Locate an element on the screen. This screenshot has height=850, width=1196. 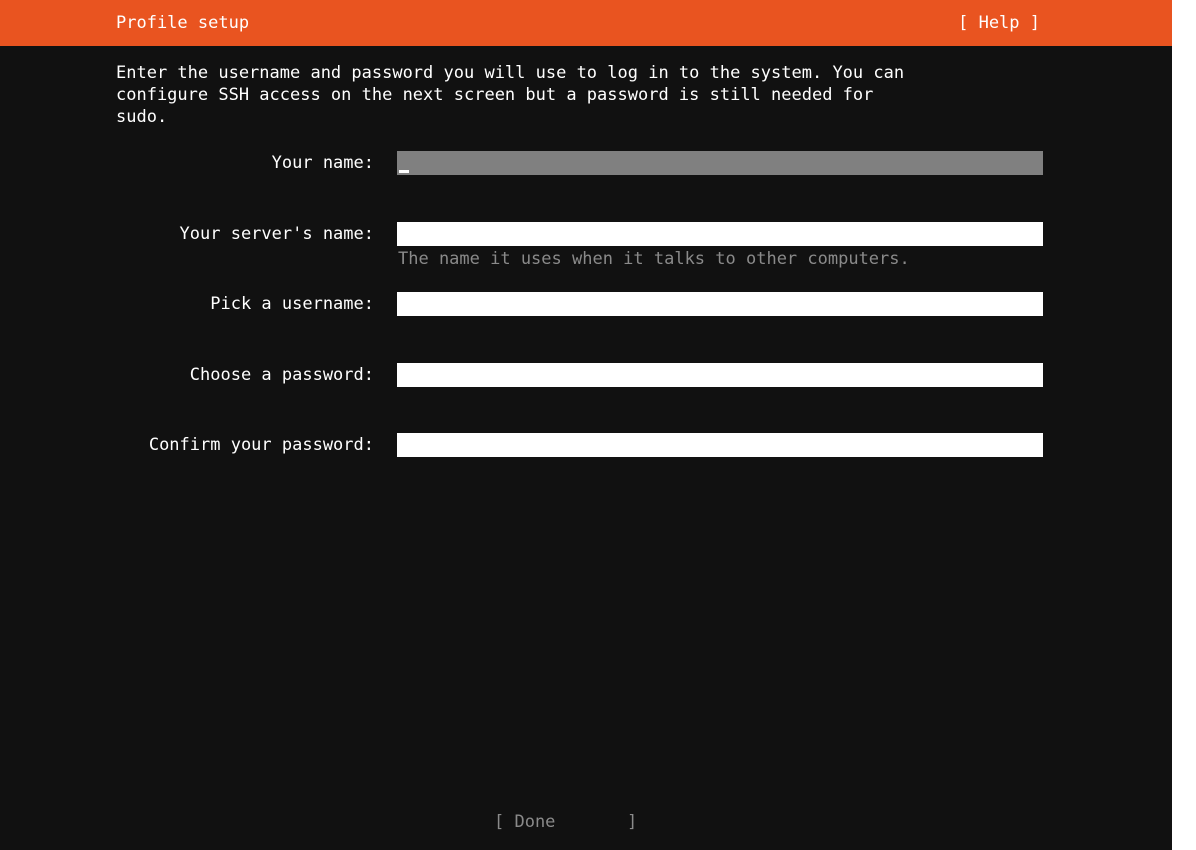
page-title: Profile setup is located at coordinates (183, 23).